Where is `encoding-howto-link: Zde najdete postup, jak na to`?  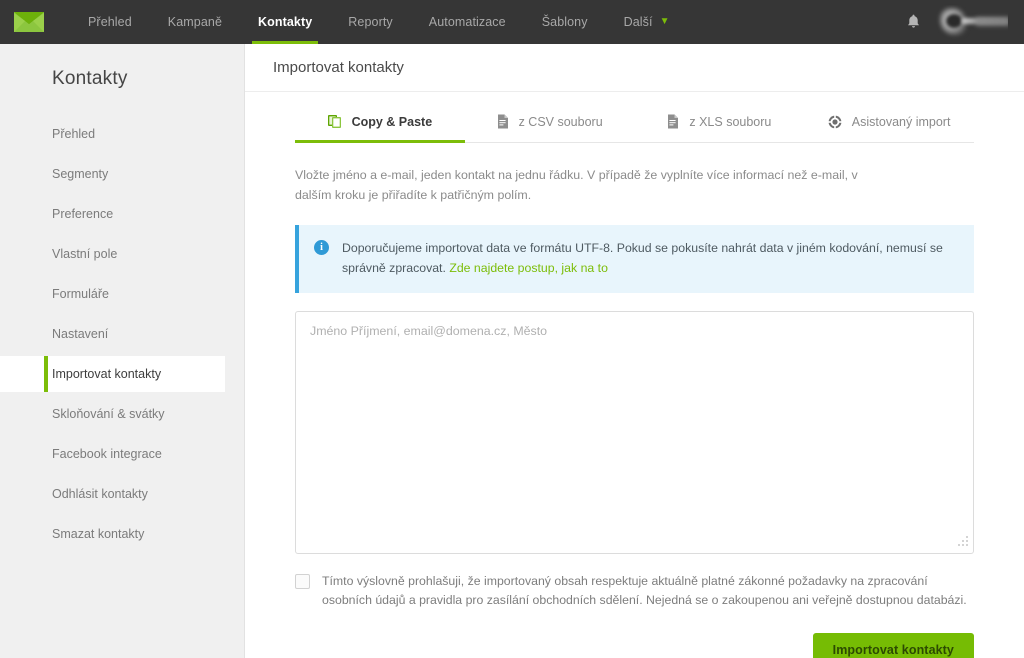 encoding-howto-link: Zde najdete postup, jak na to is located at coordinates (528, 268).